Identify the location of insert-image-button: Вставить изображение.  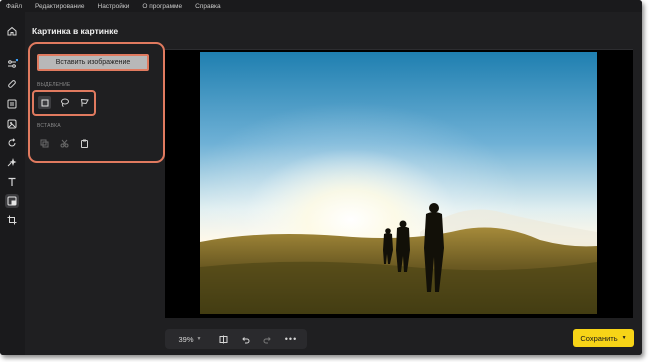
(93, 62).